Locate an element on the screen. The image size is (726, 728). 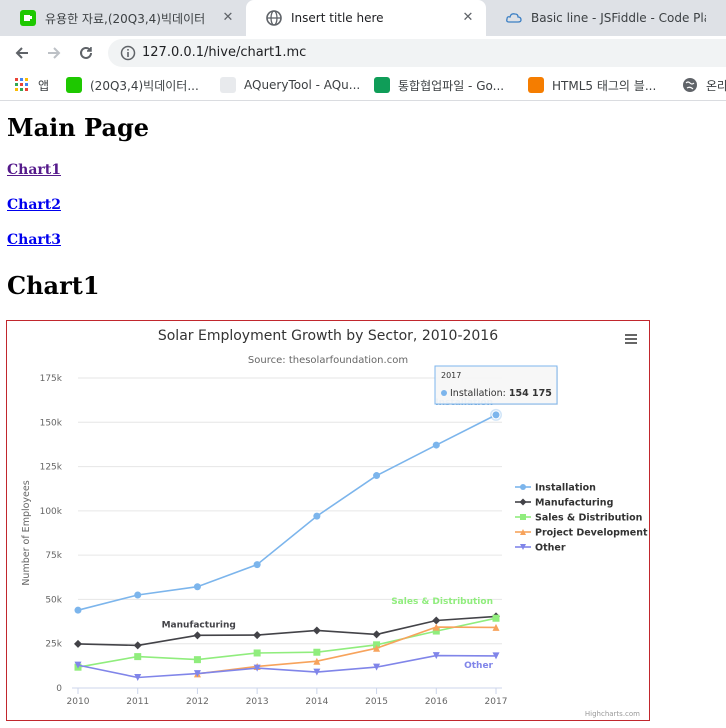
legend-item-project-development: Project Development is located at coordinates (581, 533).